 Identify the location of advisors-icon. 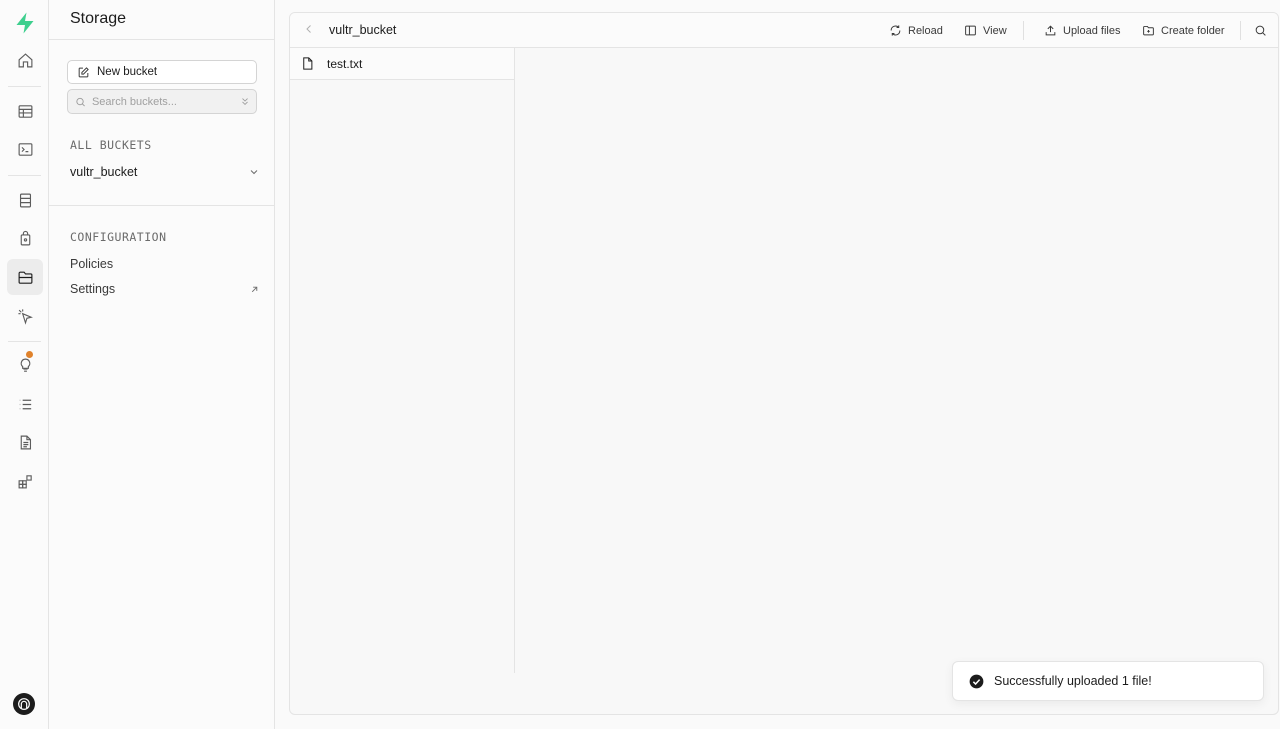
(25, 365).